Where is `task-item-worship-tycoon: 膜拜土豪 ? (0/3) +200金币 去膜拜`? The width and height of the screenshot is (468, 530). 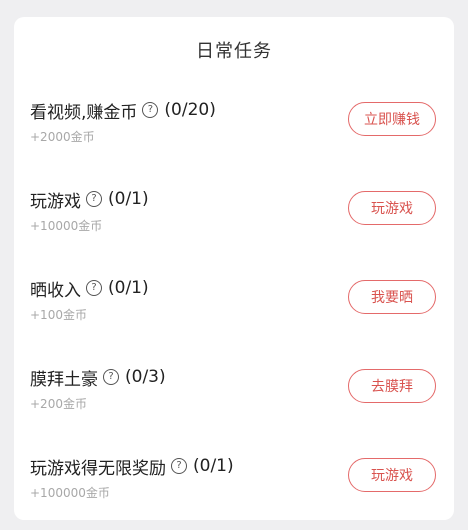
task-item-worship-tycoon: 膜拜土豪 ? (0/3) +200金币 去膜拜 is located at coordinates (234, 396).